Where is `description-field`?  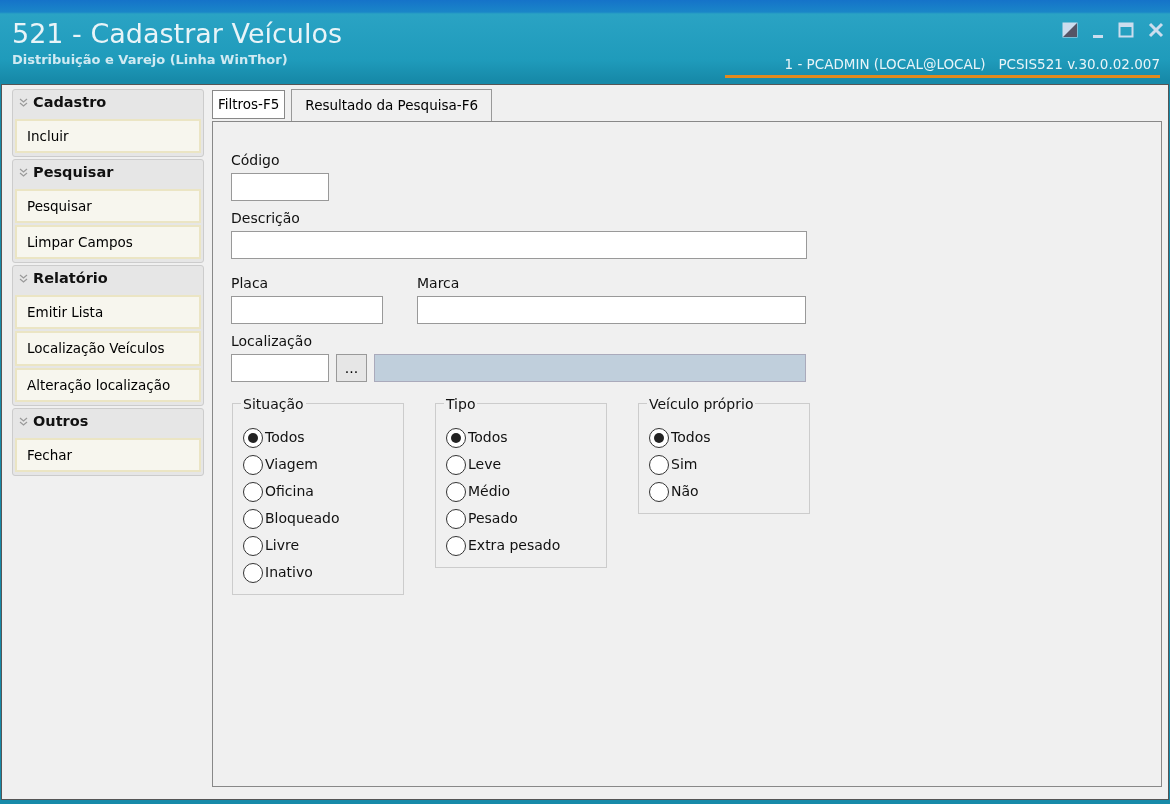 description-field is located at coordinates (519, 245).